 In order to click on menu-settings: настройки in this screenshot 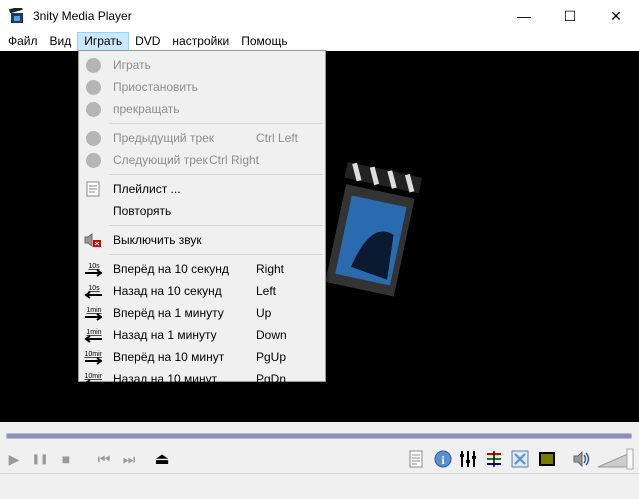, I will do `click(200, 41)`.